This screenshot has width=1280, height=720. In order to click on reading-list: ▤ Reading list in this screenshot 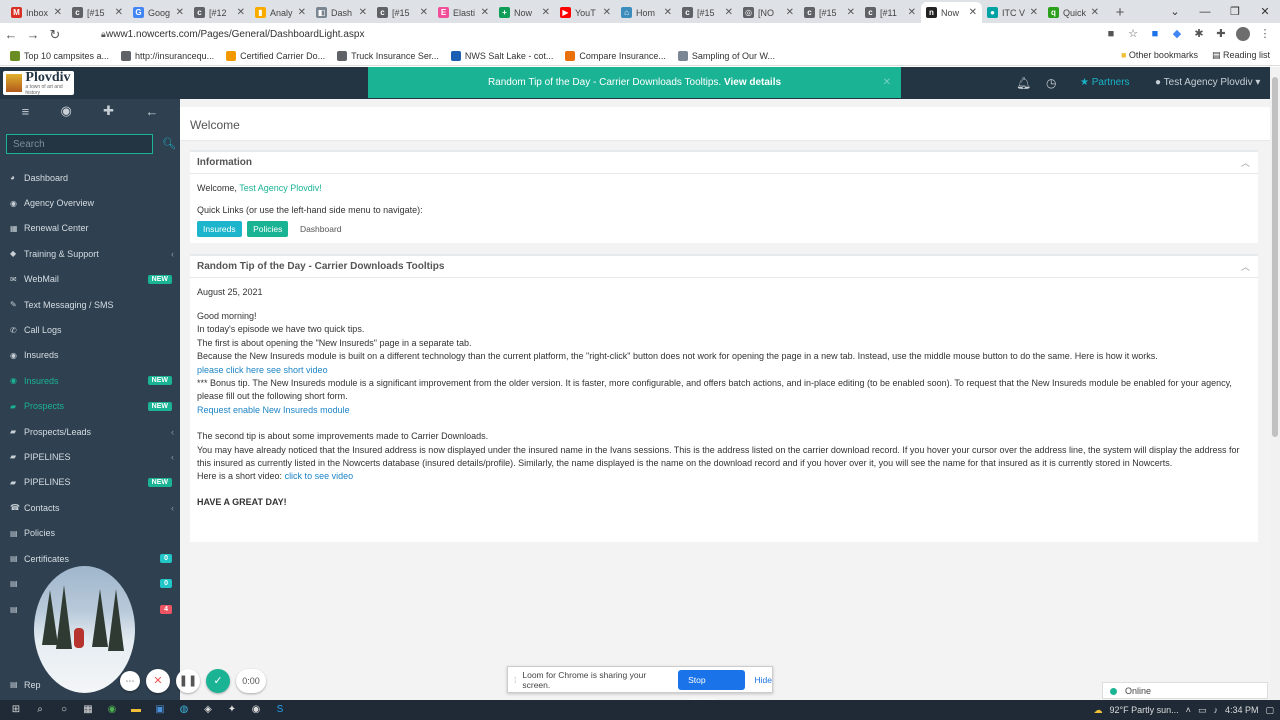, I will do `click(1241, 55)`.